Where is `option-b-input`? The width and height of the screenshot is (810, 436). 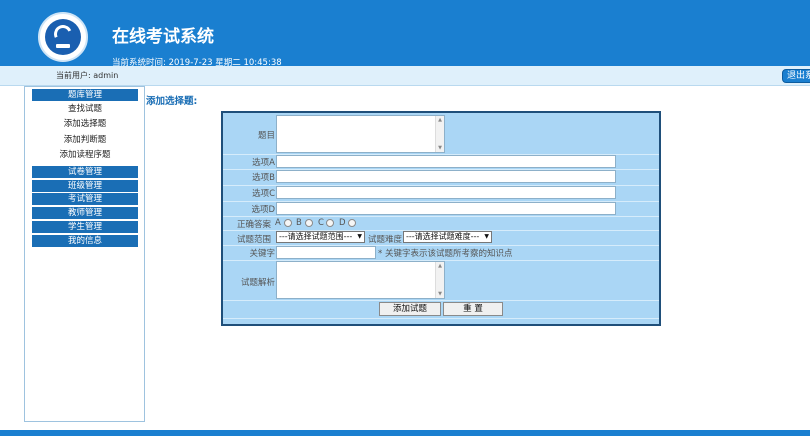 option-b-input is located at coordinates (446, 176).